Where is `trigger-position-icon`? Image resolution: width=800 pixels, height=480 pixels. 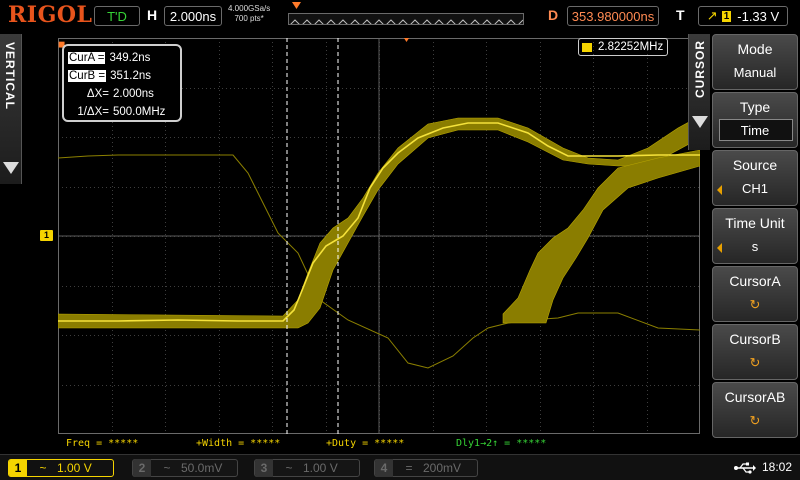
trigger-position-icon is located at coordinates (296, 5).